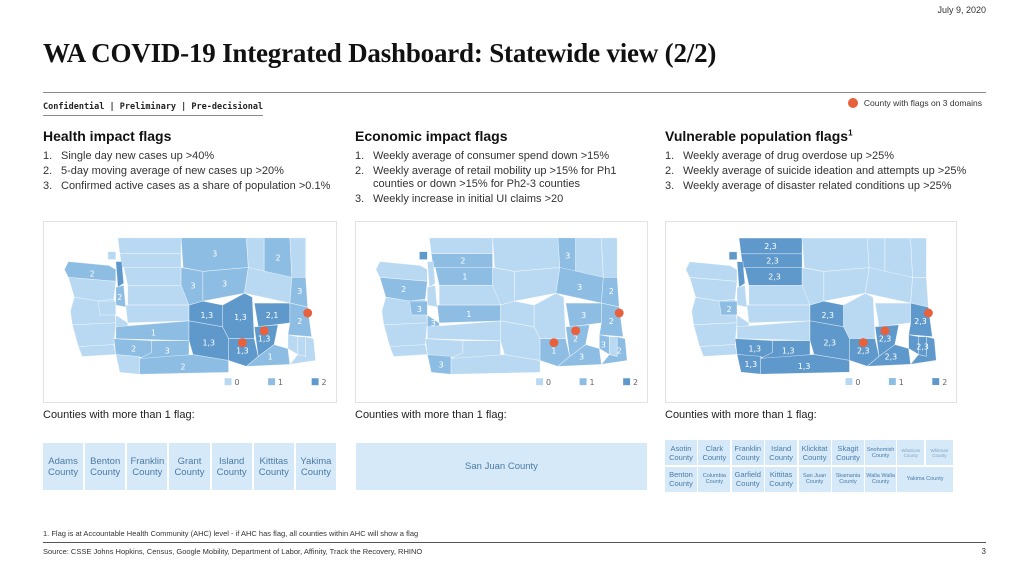 The image size is (1024, 583). I want to click on map-svg: 2 2 1 2 3 2 3 3 3 2 3 1,3 1,3 2,1 2 1,3 1,3 1,3 1 0 1 2, so click(195, 312).